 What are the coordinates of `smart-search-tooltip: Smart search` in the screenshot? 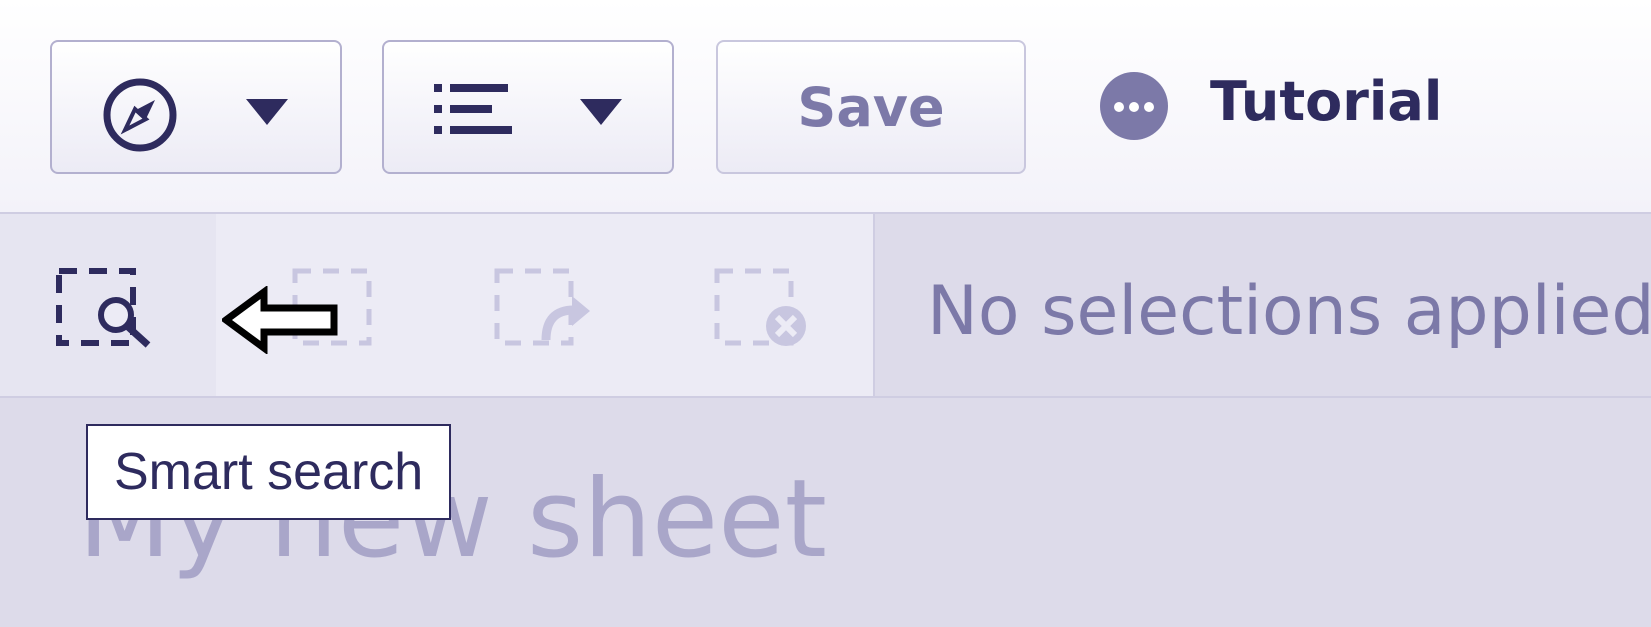 It's located at (269, 472).